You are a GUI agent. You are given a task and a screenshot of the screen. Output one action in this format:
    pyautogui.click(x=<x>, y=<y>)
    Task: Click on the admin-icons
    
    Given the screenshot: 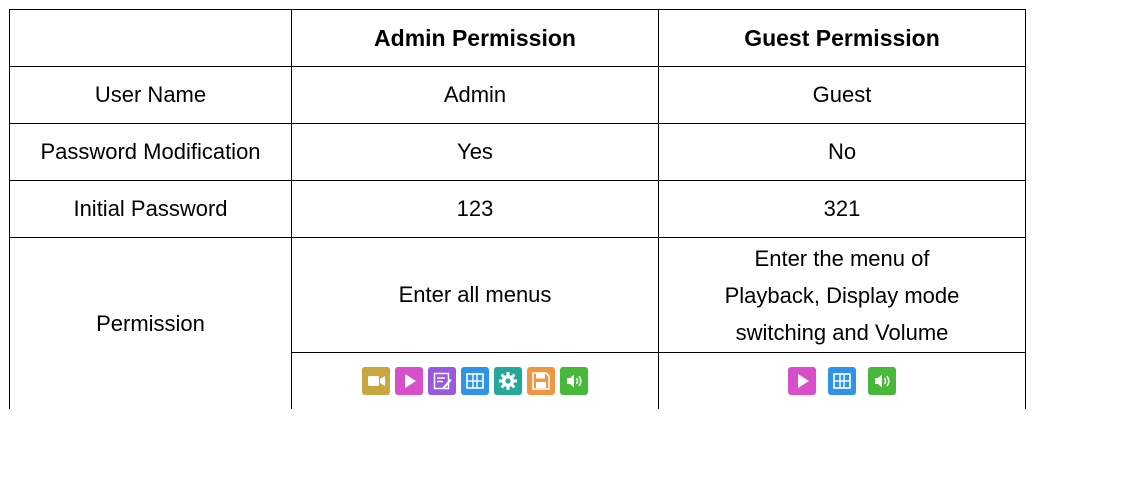 What is the action you would take?
    pyautogui.click(x=475, y=381)
    